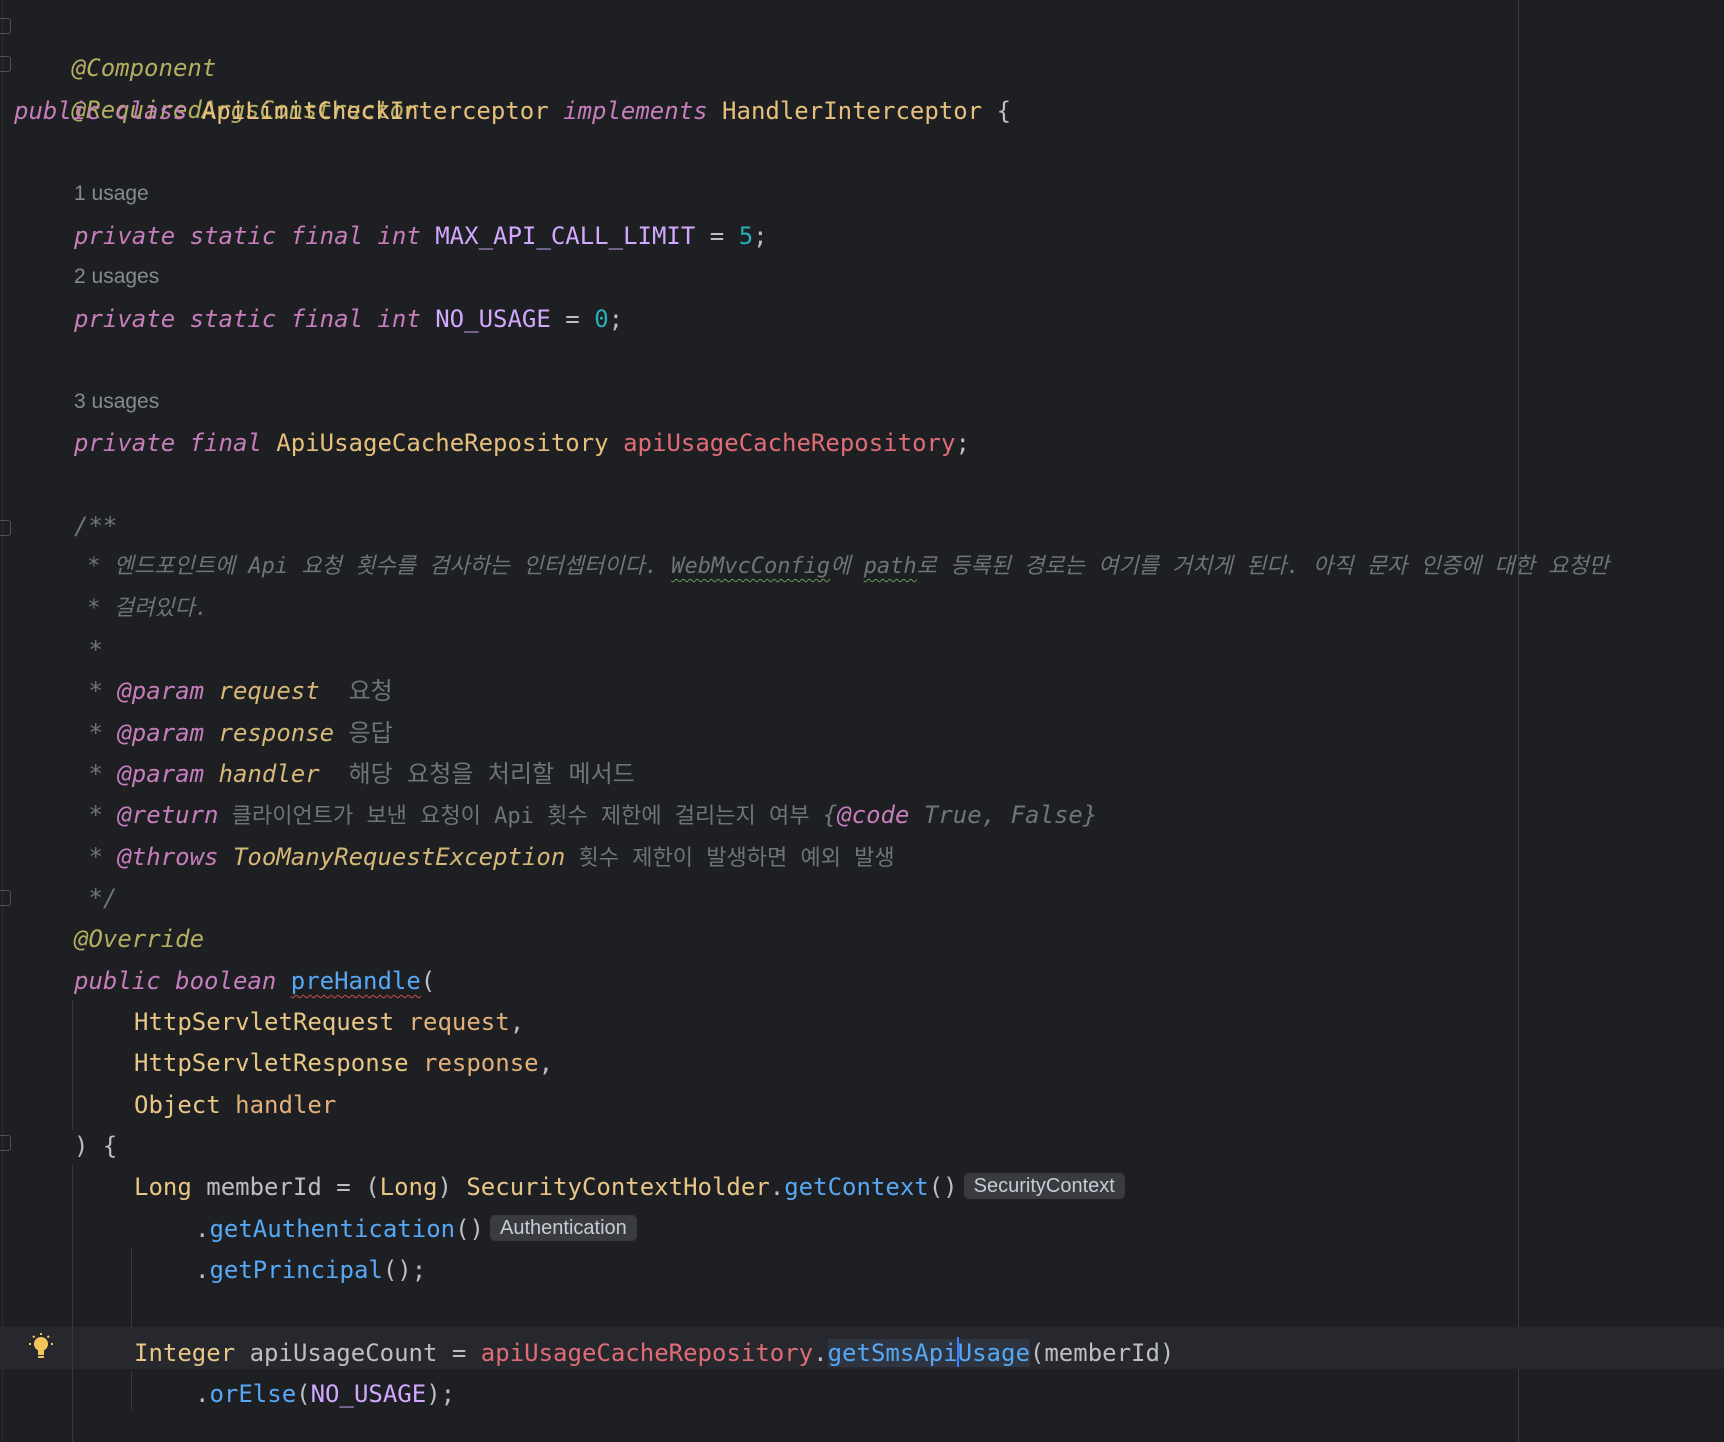 The height and width of the screenshot is (1442, 1724). I want to click on class-name: ApiLimitCheckInterceptor, so click(375, 111).